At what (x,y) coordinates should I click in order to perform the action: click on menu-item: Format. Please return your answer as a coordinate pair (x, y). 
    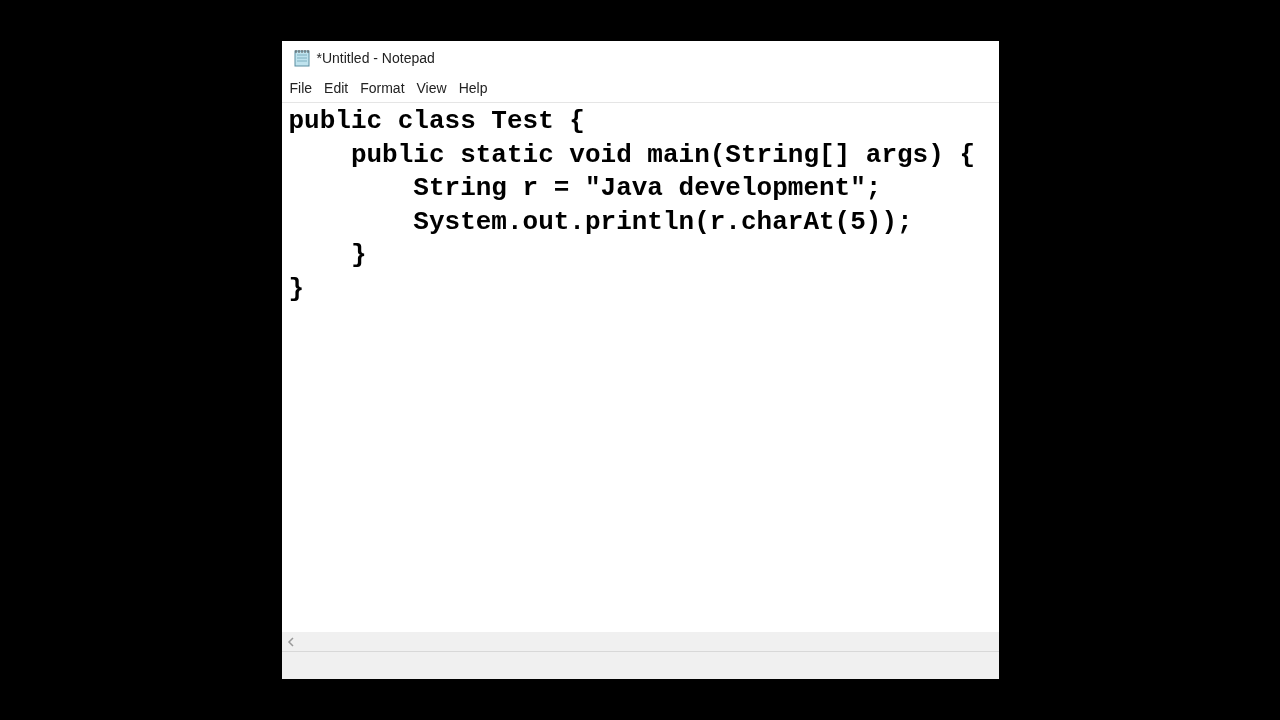
    Looking at the image, I should click on (382, 88).